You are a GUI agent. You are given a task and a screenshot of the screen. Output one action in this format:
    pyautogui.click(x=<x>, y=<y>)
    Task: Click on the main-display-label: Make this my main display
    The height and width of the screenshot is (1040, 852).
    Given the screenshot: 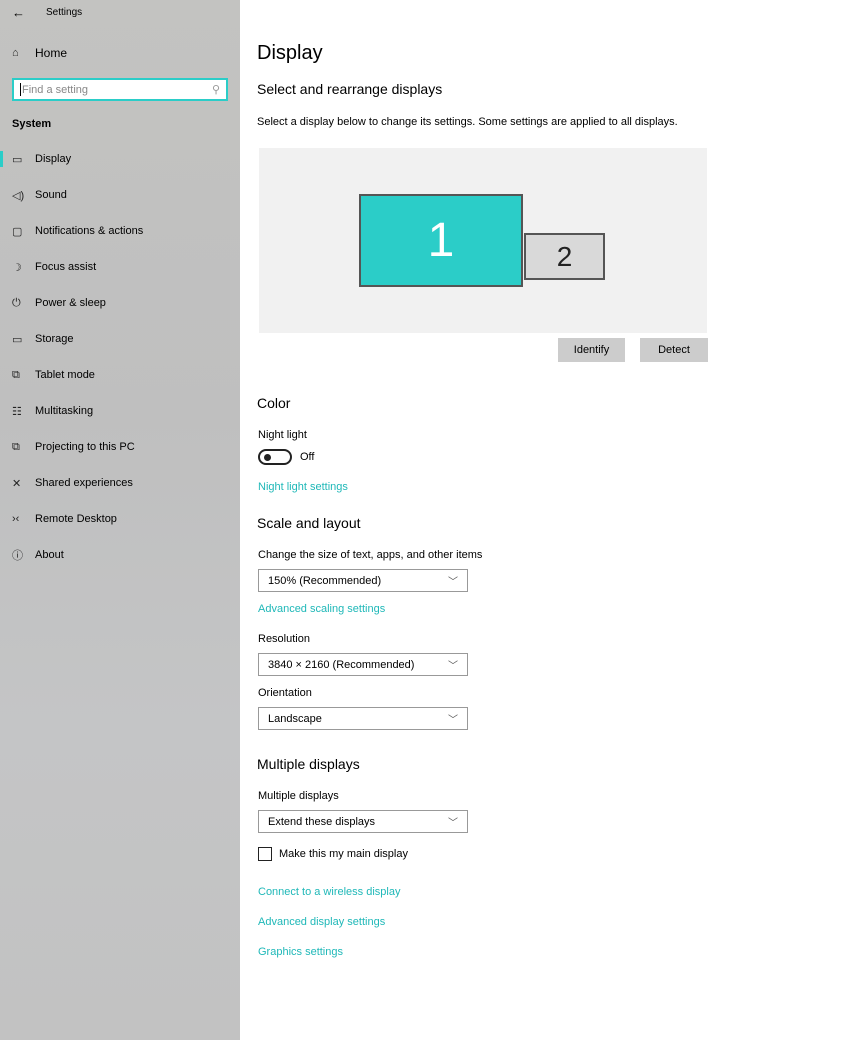 What is the action you would take?
    pyautogui.click(x=343, y=854)
    